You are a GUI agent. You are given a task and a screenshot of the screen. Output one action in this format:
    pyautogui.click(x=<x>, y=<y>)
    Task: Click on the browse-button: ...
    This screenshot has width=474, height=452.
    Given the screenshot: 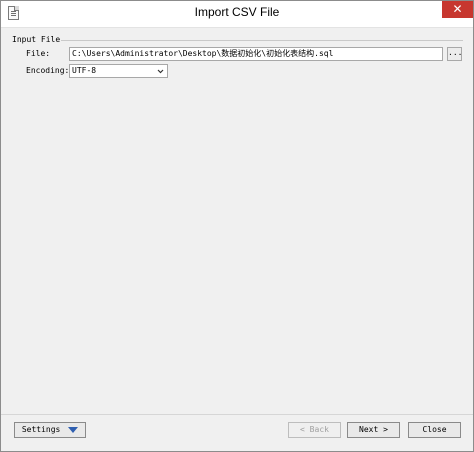 What is the action you would take?
    pyautogui.click(x=454, y=54)
    